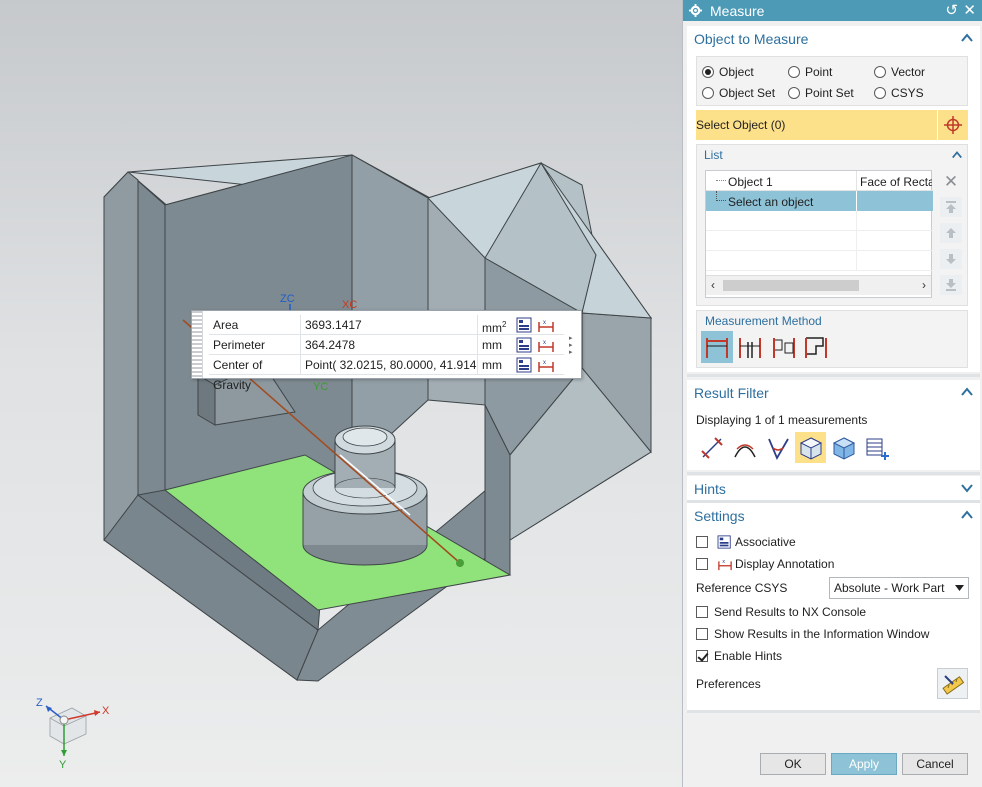 The width and height of the screenshot is (982, 787). What do you see at coordinates (843, 447) in the screenshot?
I see `filter-volume-button` at bounding box center [843, 447].